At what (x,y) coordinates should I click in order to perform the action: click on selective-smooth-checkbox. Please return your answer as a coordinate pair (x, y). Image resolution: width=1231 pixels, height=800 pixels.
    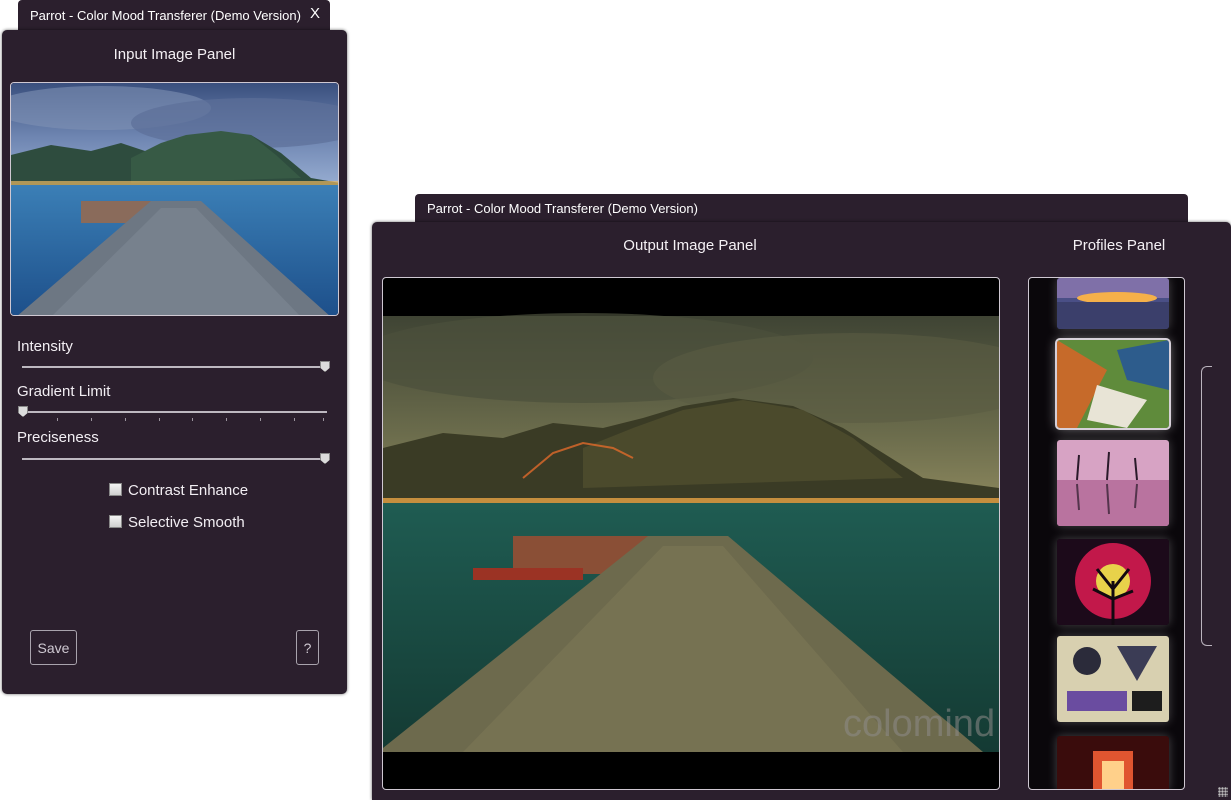
    Looking at the image, I should click on (115, 521).